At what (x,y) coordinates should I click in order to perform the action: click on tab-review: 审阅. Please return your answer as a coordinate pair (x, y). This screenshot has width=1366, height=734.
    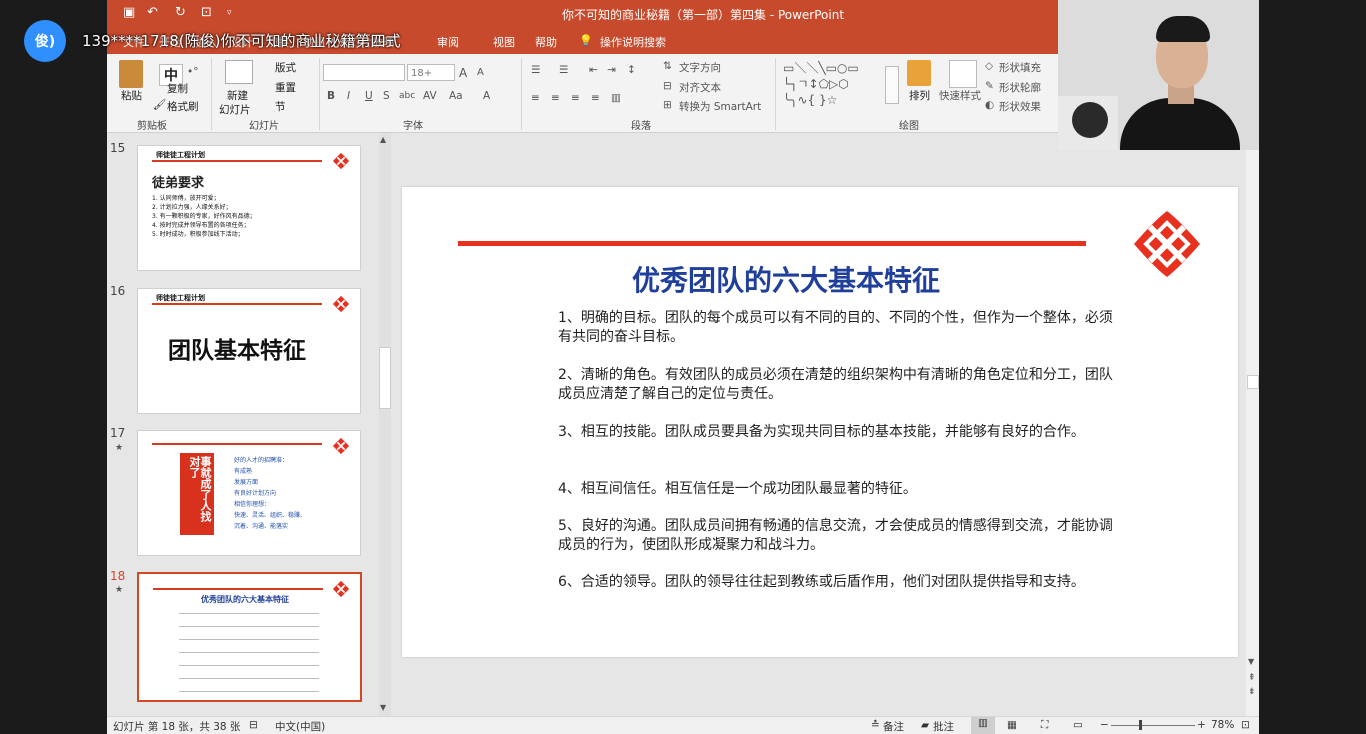
    Looking at the image, I should click on (448, 42).